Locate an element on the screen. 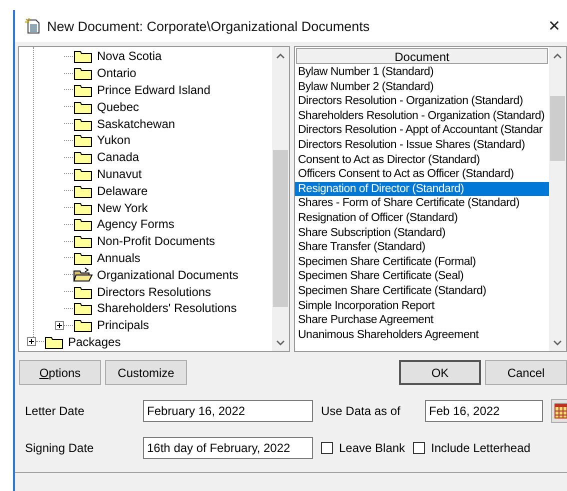 This screenshot has width=567, height=491. tree-item: Prince Edward Island is located at coordinates (153, 89).